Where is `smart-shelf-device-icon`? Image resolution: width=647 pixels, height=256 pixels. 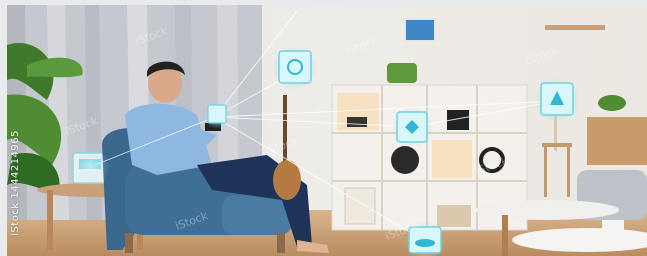
smart-shelf-device-icon is located at coordinates (412, 127).